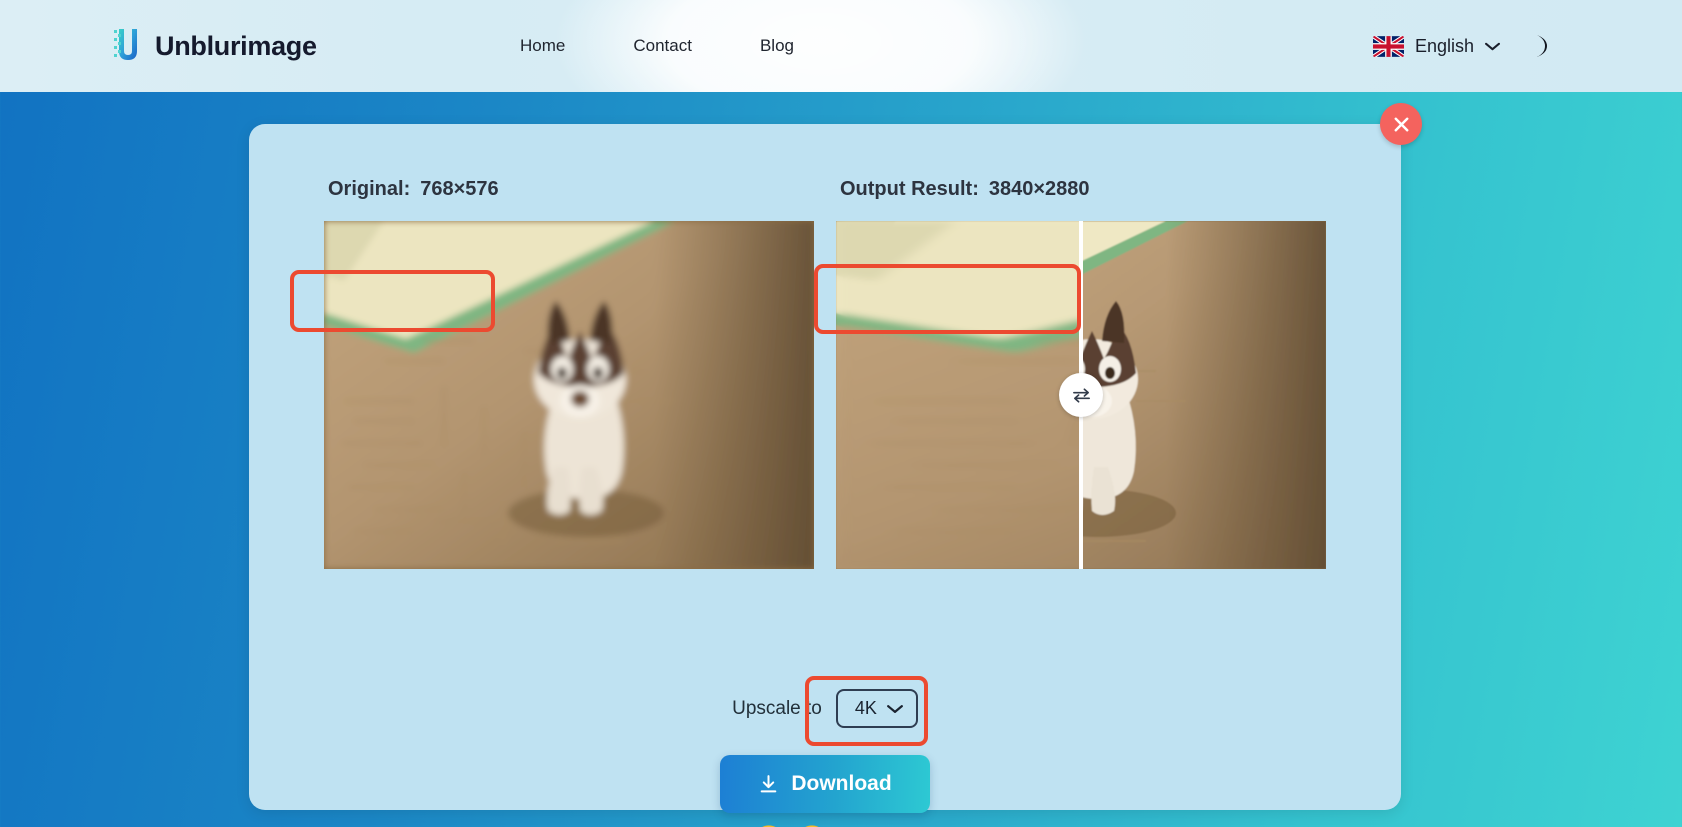  I want to click on original-image, so click(569, 395).